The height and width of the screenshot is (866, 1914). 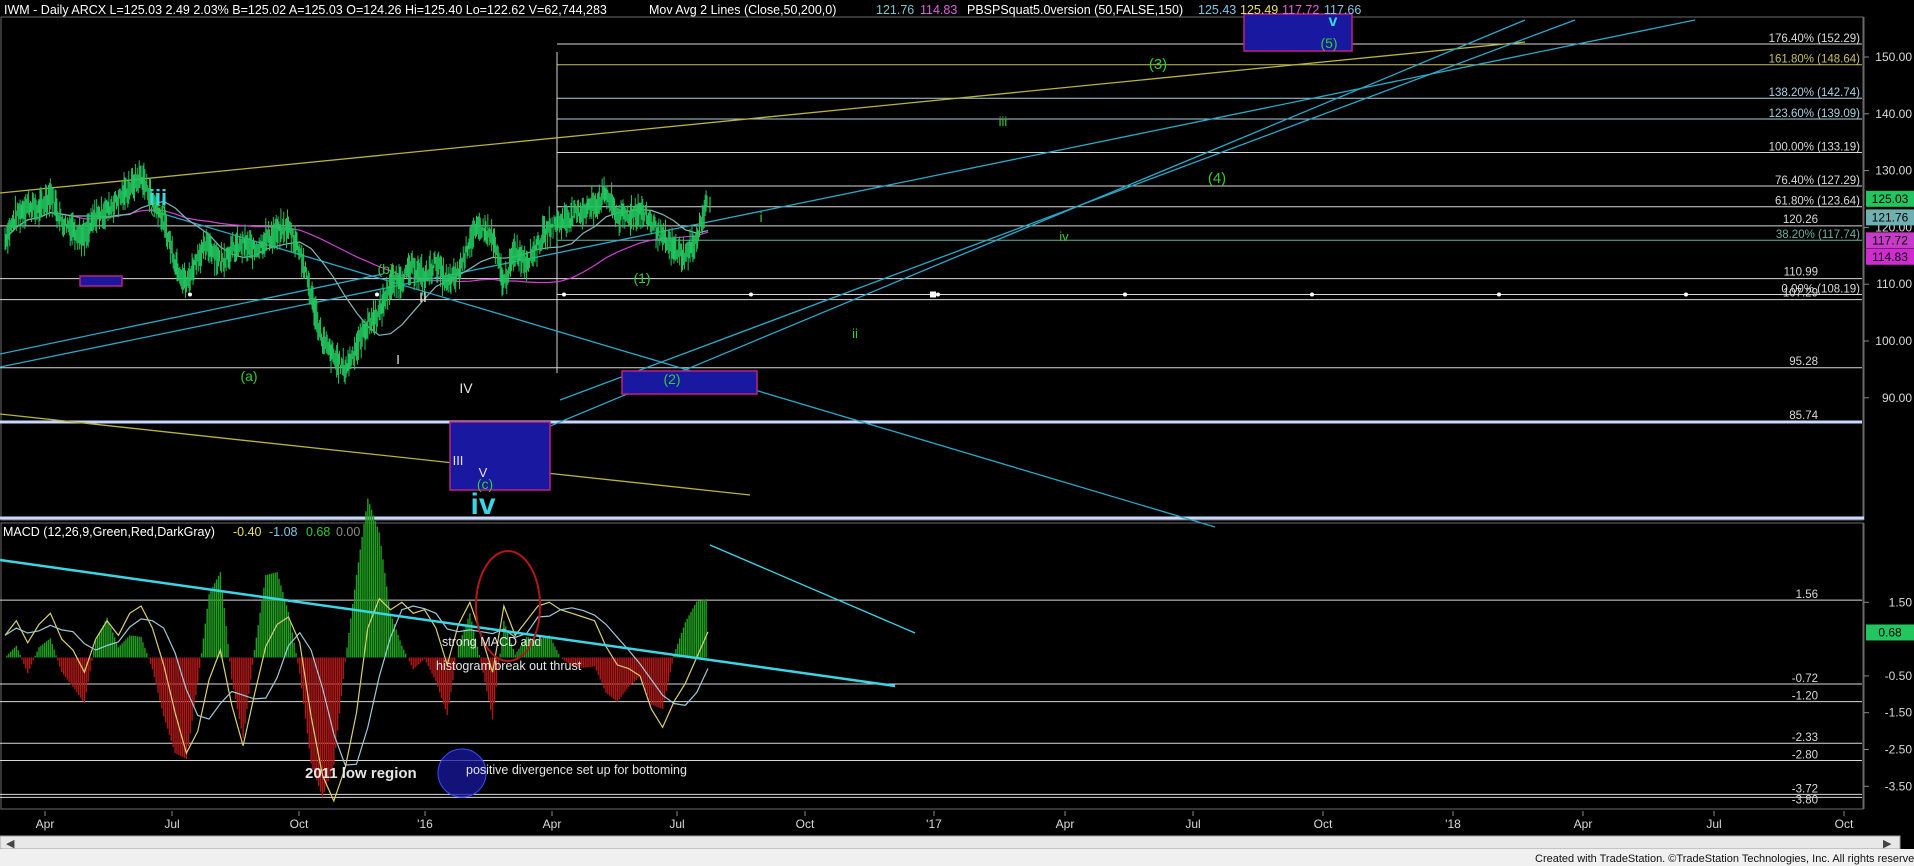 I want to click on macd-header-val-1: -0.40, so click(x=247, y=532).